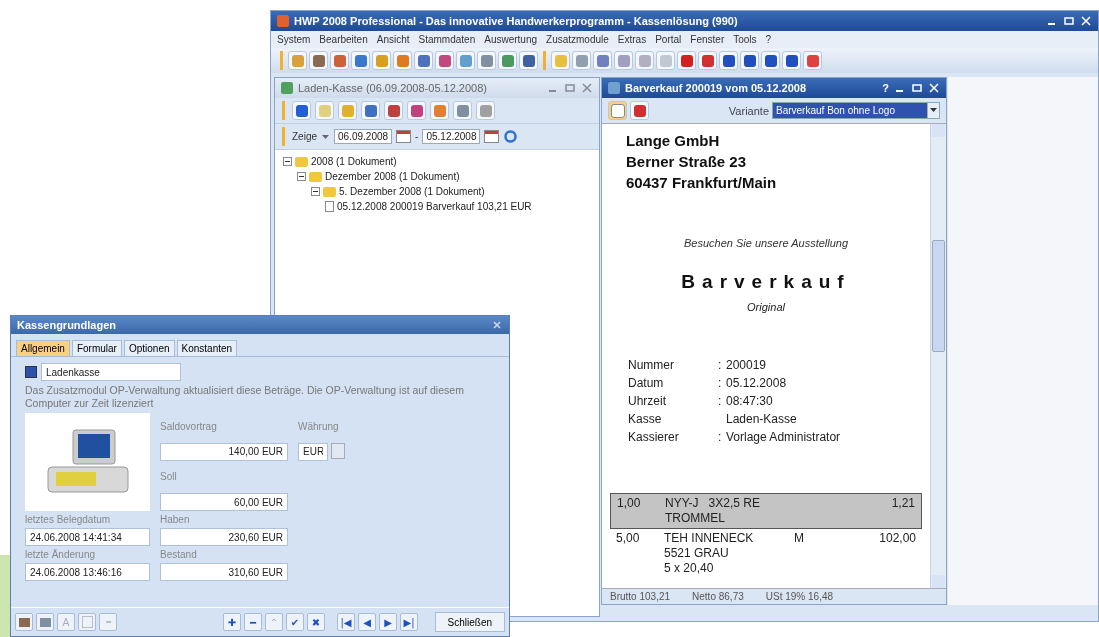  I want to click on debit-field: 60,00 EUR, so click(224, 502).